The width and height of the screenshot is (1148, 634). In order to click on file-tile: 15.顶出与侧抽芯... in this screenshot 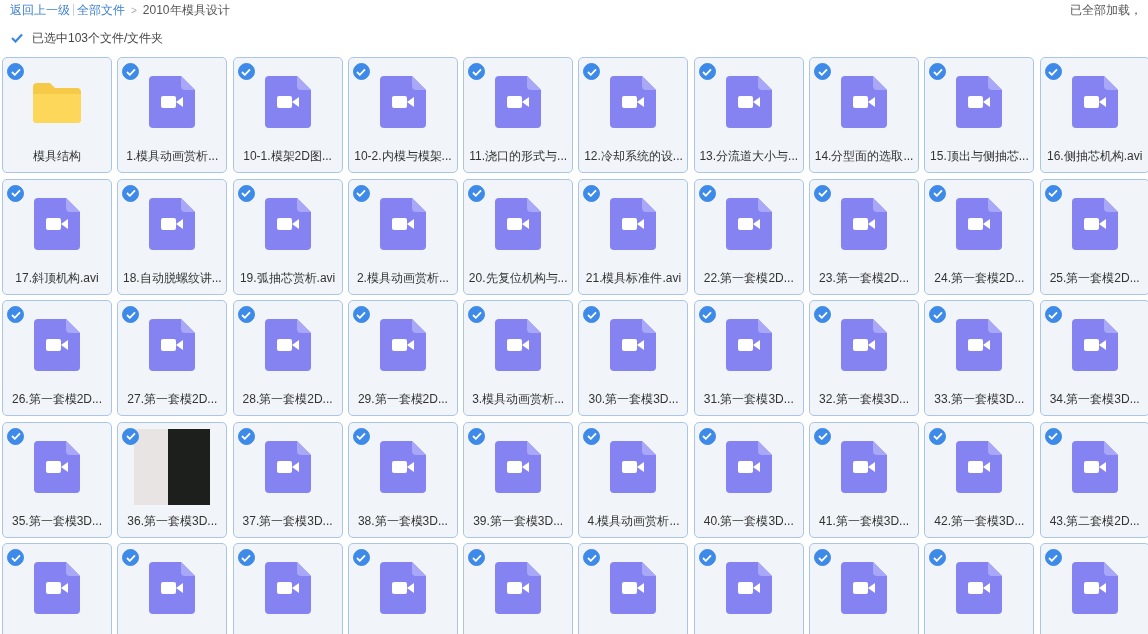, I will do `click(979, 115)`.